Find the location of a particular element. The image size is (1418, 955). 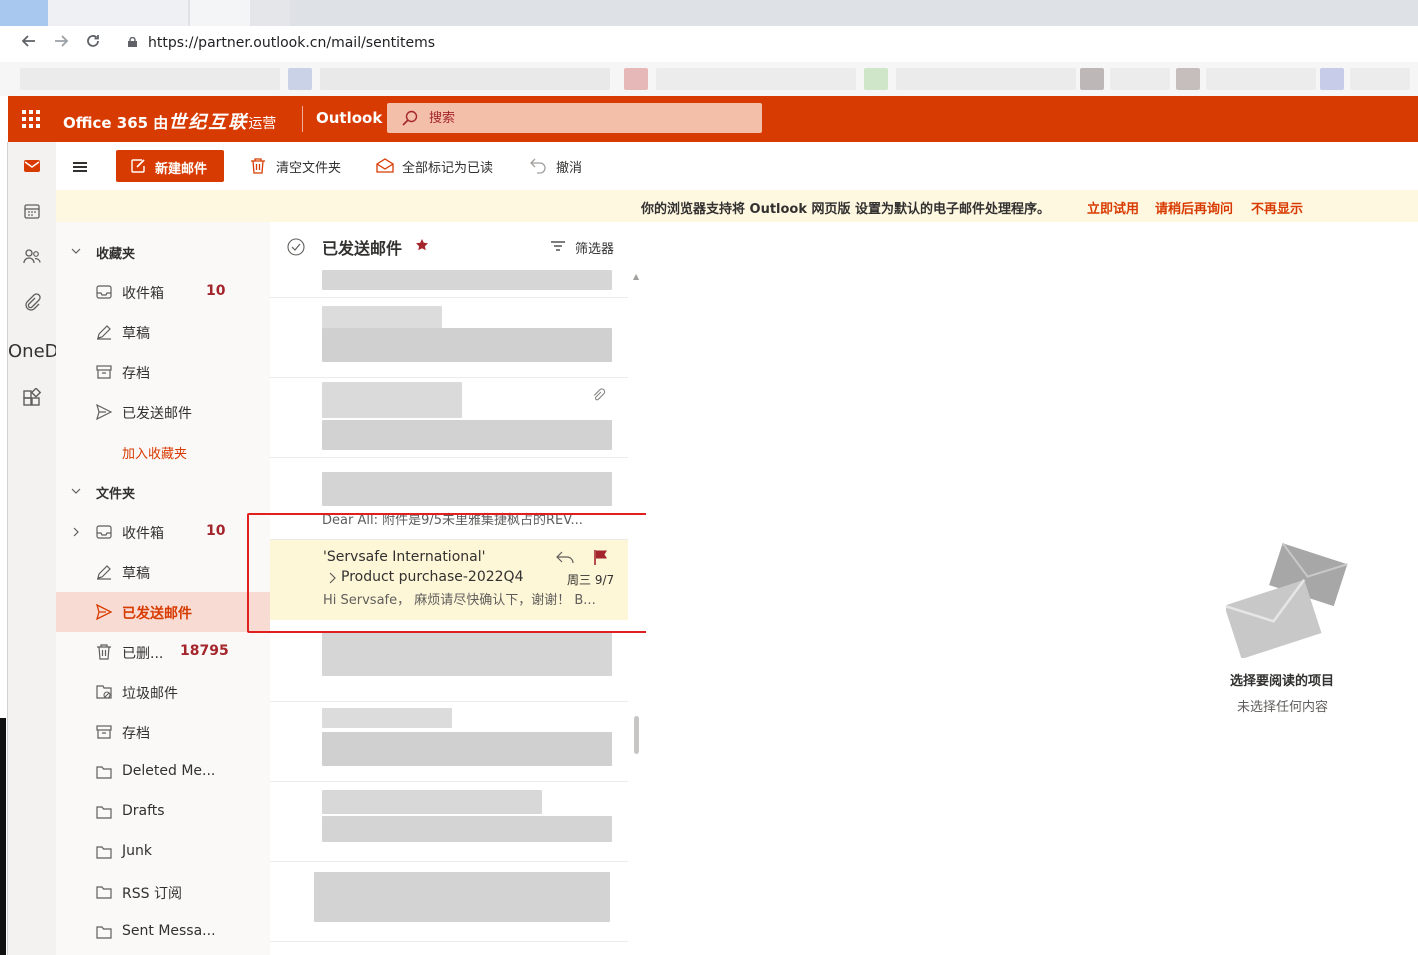

brand-text: 运营 is located at coordinates (262, 124).